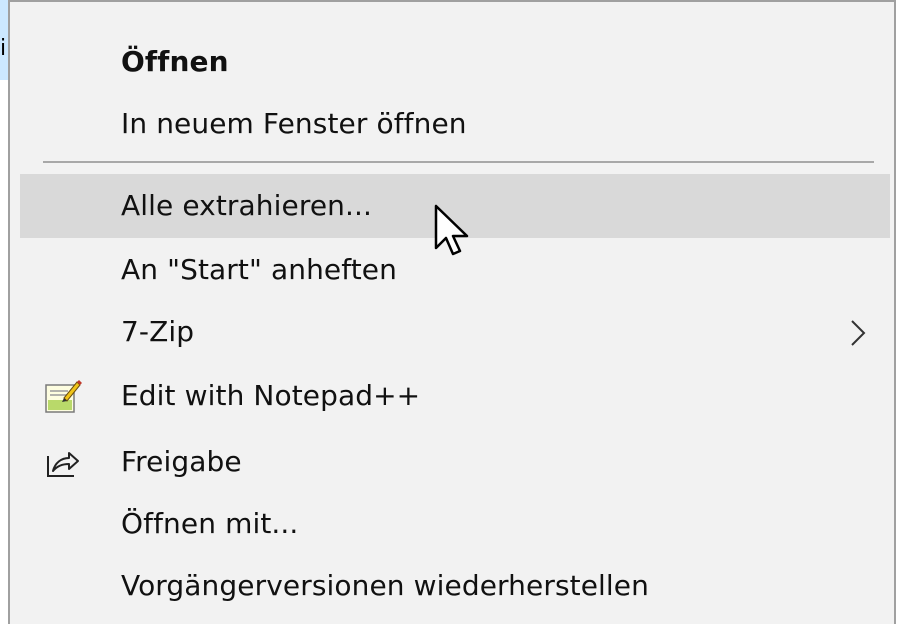 Image resolution: width=898 pixels, height=624 pixels. What do you see at coordinates (259, 269) in the screenshot?
I see `menu-item-pin-to-start-label: An "Start" anheften` at bounding box center [259, 269].